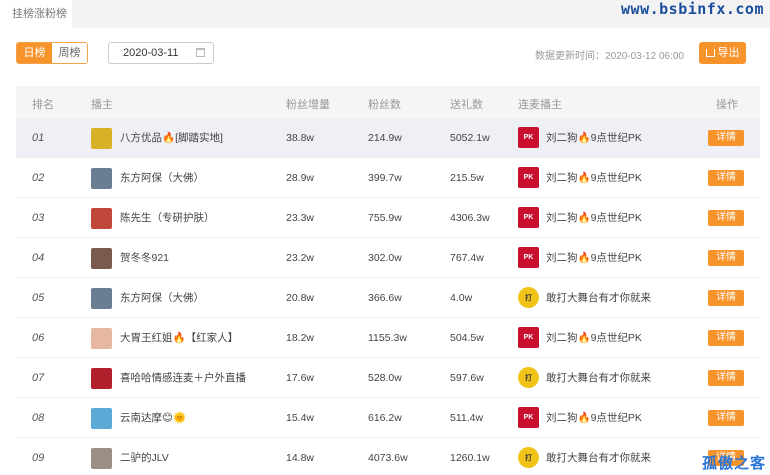  I want to click on header-connect-anchor: 连麦播主, so click(540, 105).